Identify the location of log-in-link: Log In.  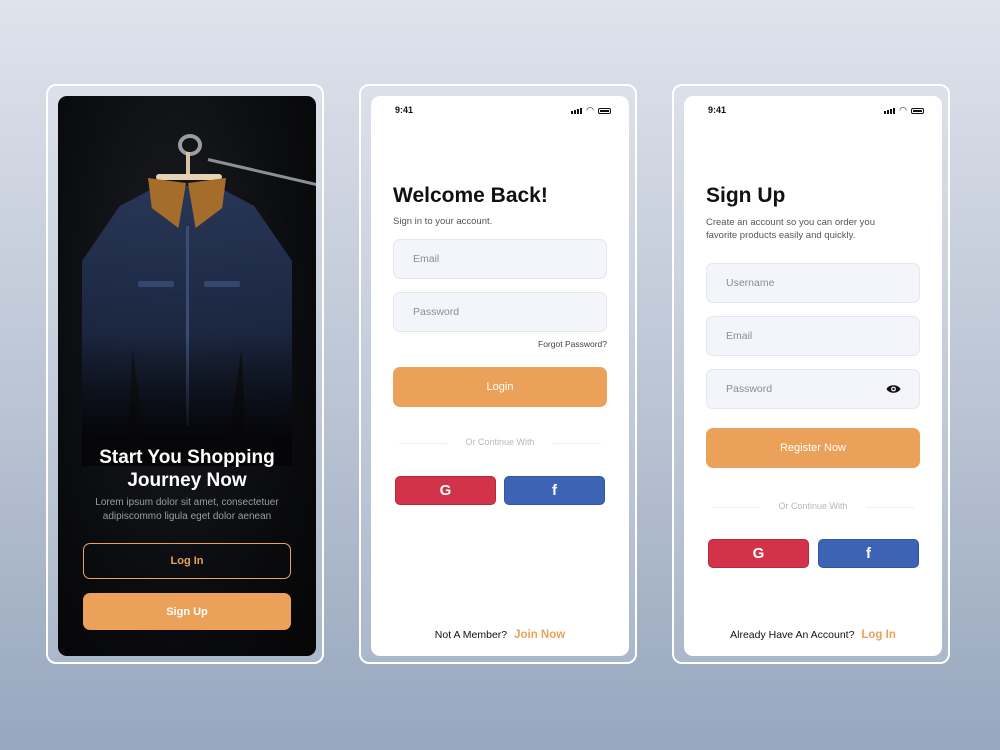
(878, 635).